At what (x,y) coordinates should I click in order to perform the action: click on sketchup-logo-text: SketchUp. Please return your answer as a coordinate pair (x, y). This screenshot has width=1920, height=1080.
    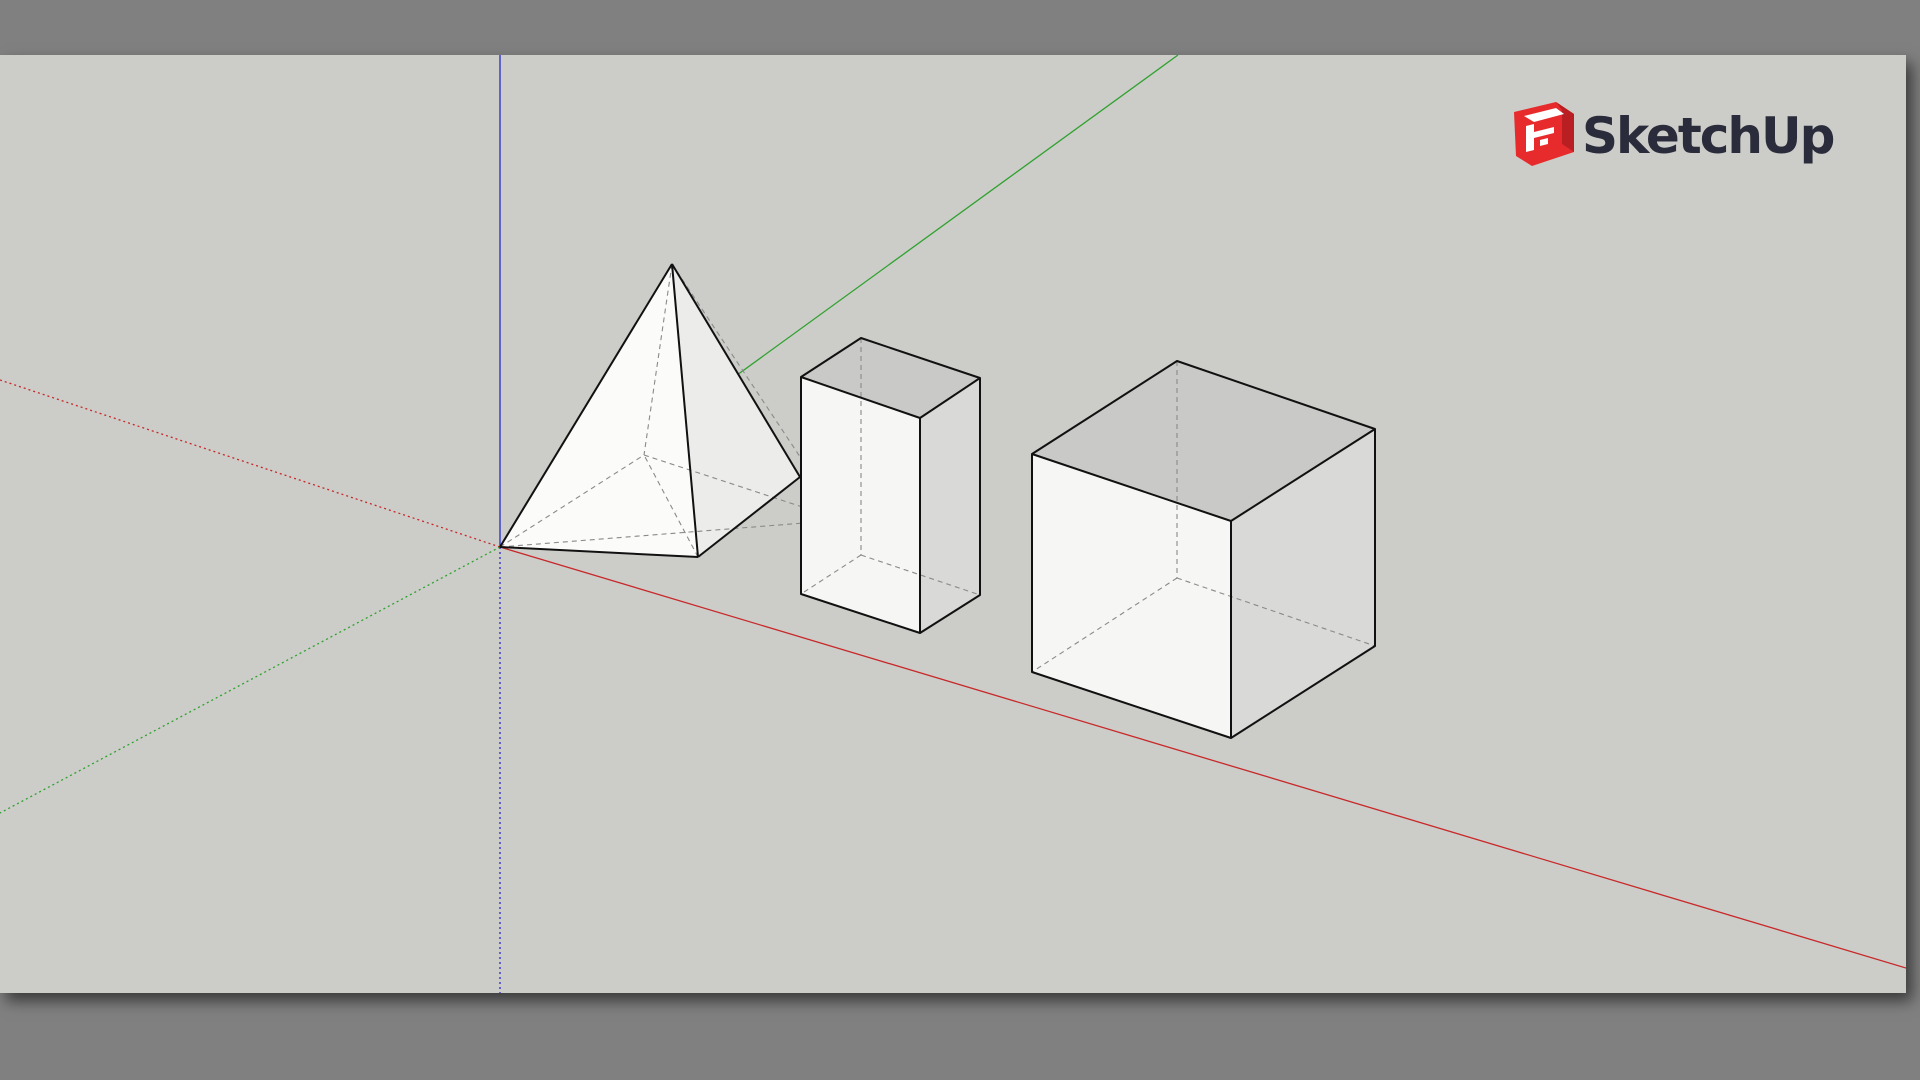
    Looking at the image, I should click on (1708, 136).